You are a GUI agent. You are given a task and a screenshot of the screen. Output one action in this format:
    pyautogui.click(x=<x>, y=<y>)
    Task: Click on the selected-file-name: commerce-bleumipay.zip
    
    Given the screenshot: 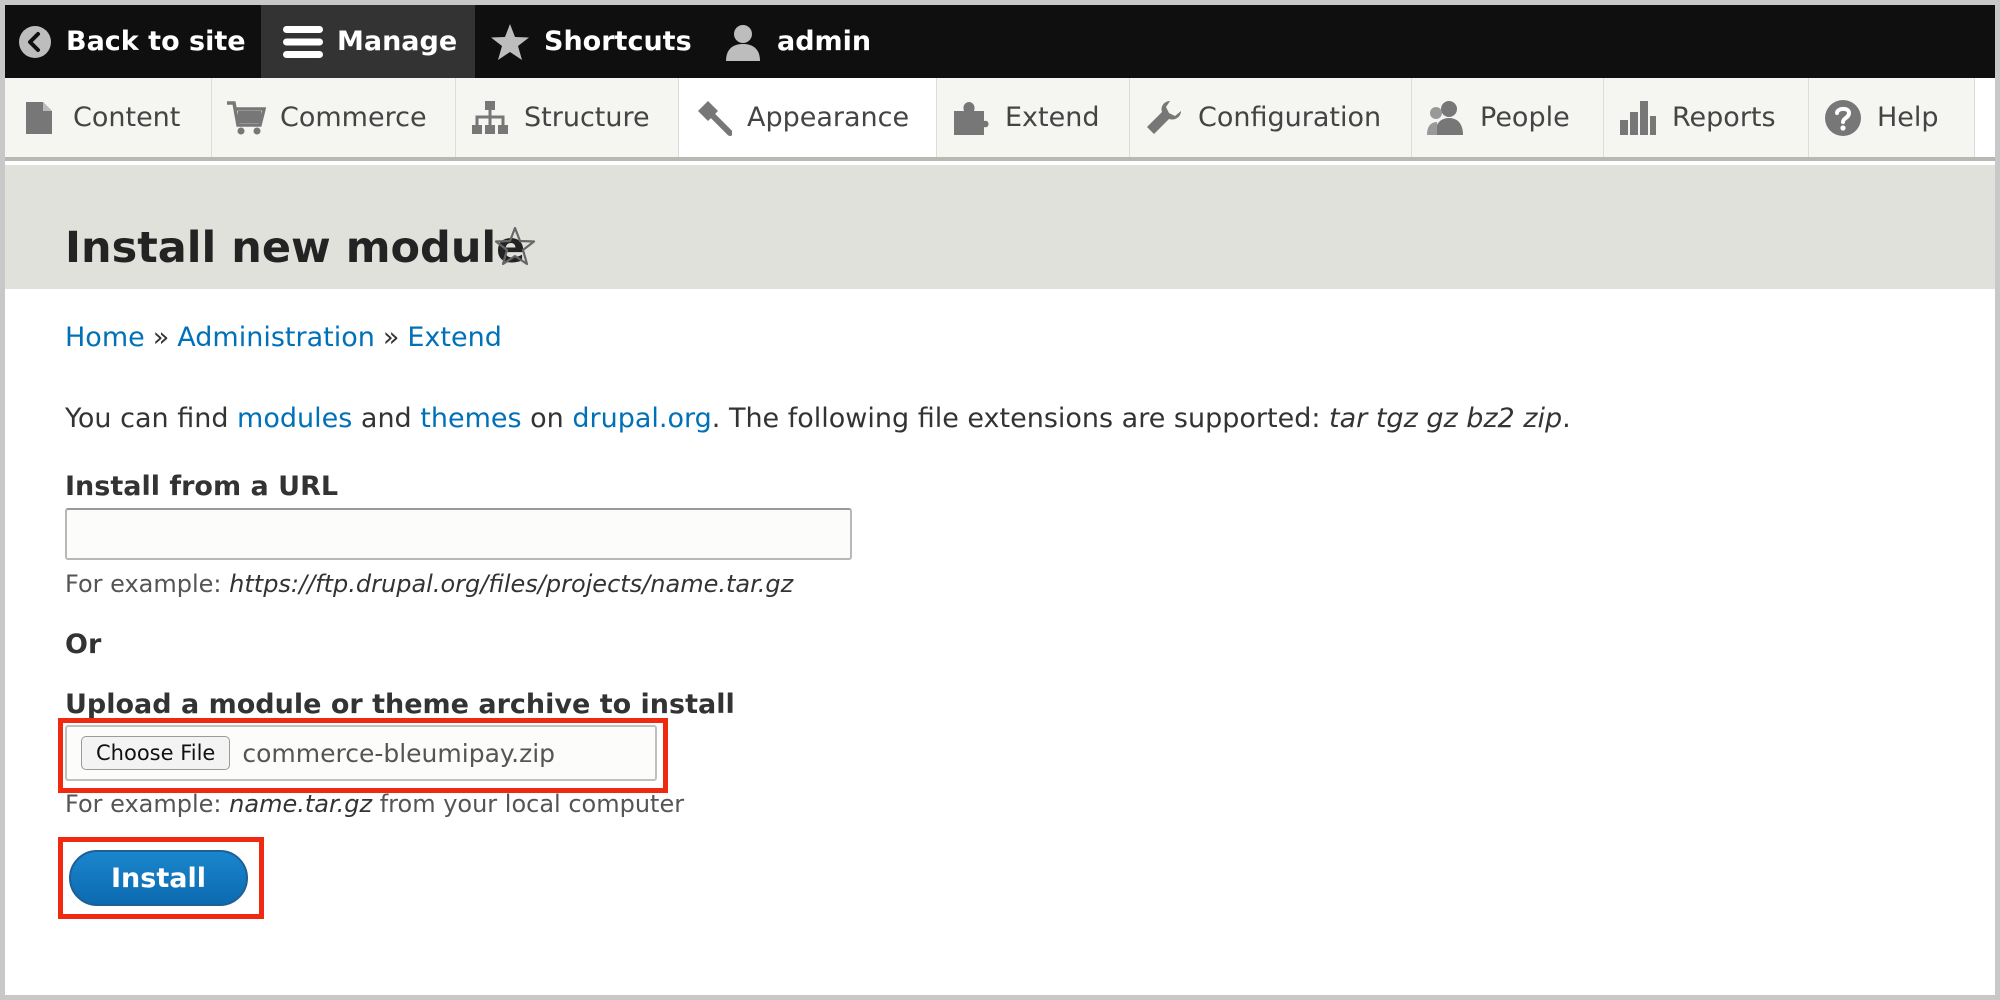 What is the action you would take?
    pyautogui.click(x=399, y=753)
    